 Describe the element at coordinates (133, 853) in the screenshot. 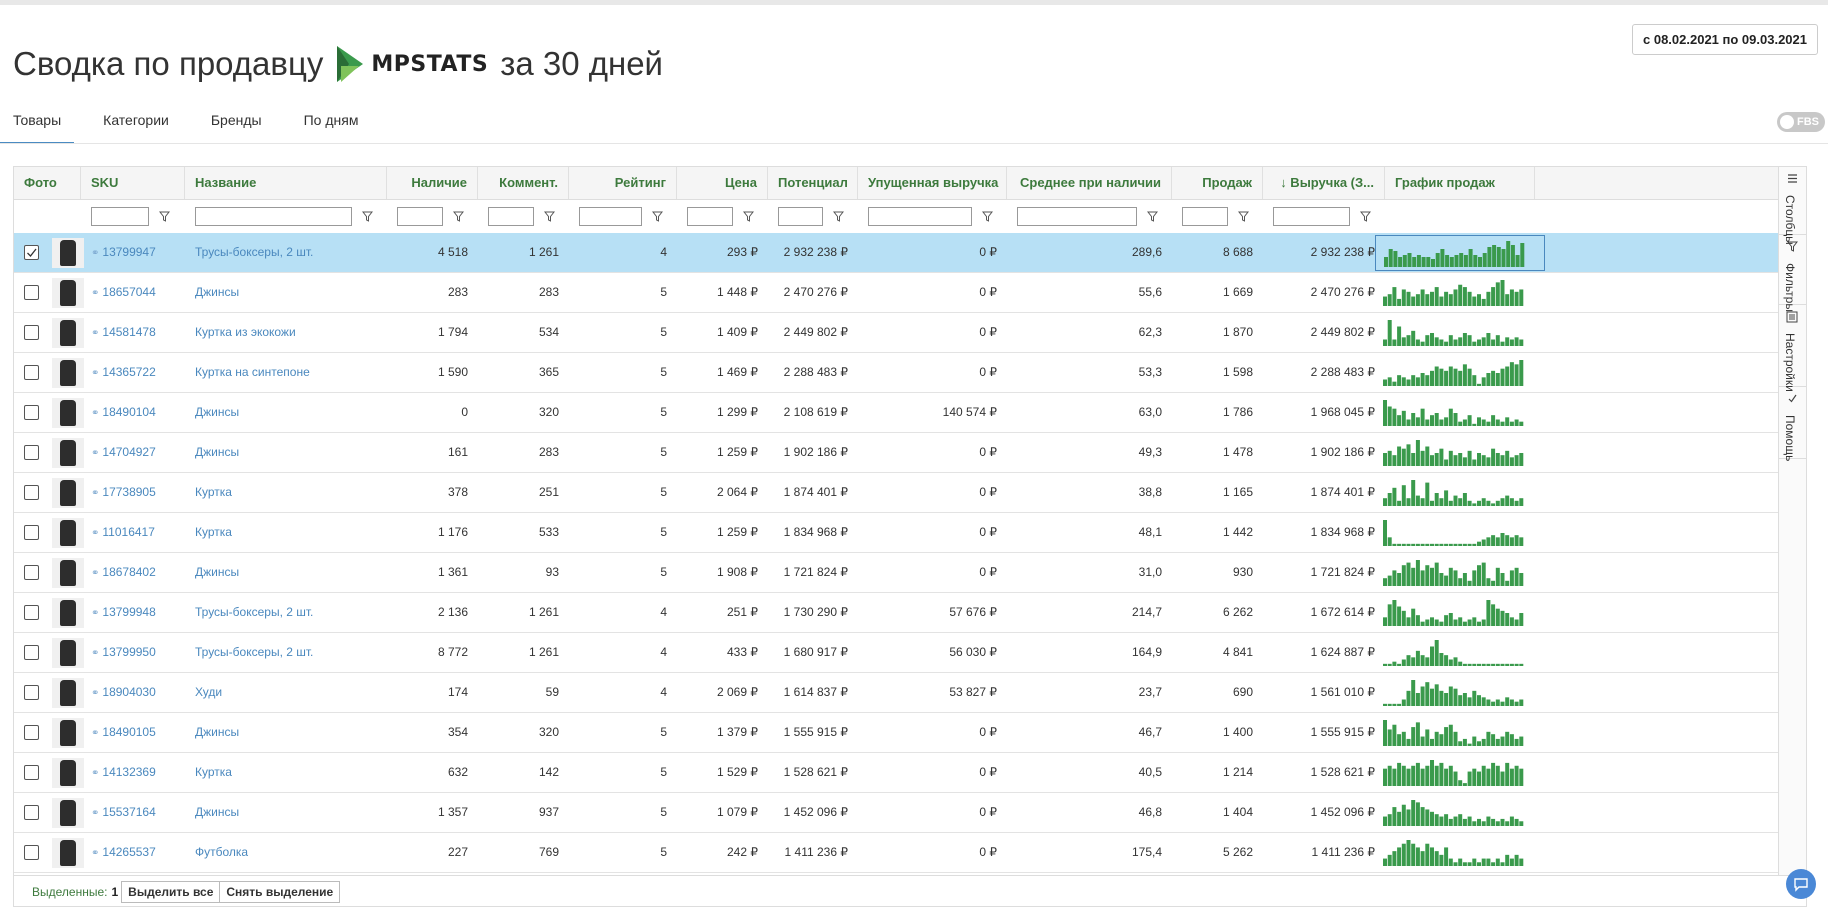

I see `col-sku-cell: ⚭ 14265537` at that location.